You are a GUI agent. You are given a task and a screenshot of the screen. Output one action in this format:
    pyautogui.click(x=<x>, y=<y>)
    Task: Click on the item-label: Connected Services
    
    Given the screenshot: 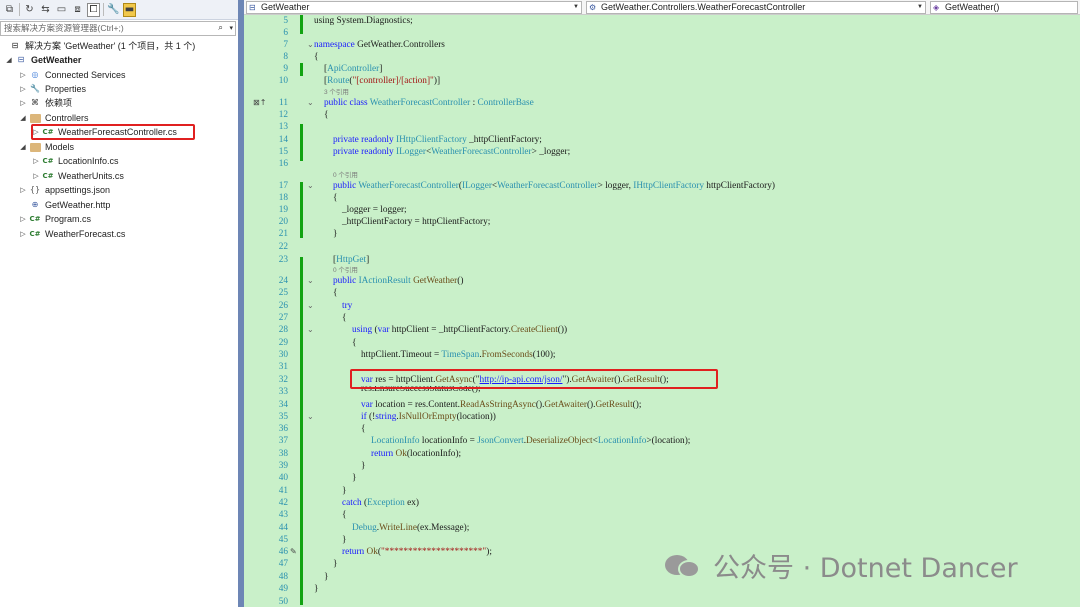 What is the action you would take?
    pyautogui.click(x=85, y=75)
    